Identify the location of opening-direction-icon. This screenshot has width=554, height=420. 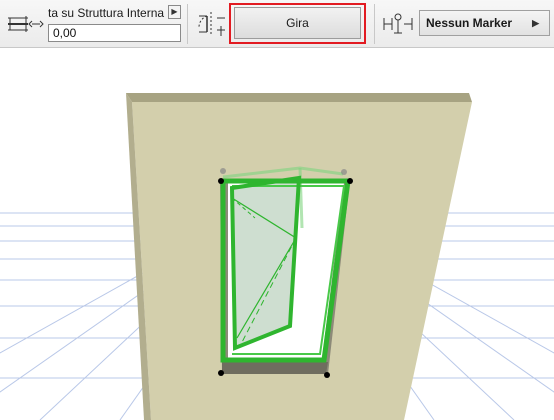
(211, 24).